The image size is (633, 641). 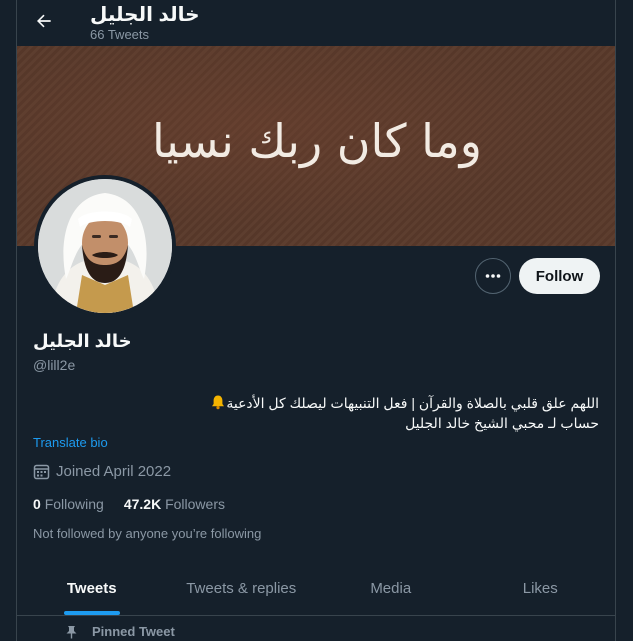 What do you see at coordinates (54, 365) in the screenshot?
I see `username: @lill2e` at bounding box center [54, 365].